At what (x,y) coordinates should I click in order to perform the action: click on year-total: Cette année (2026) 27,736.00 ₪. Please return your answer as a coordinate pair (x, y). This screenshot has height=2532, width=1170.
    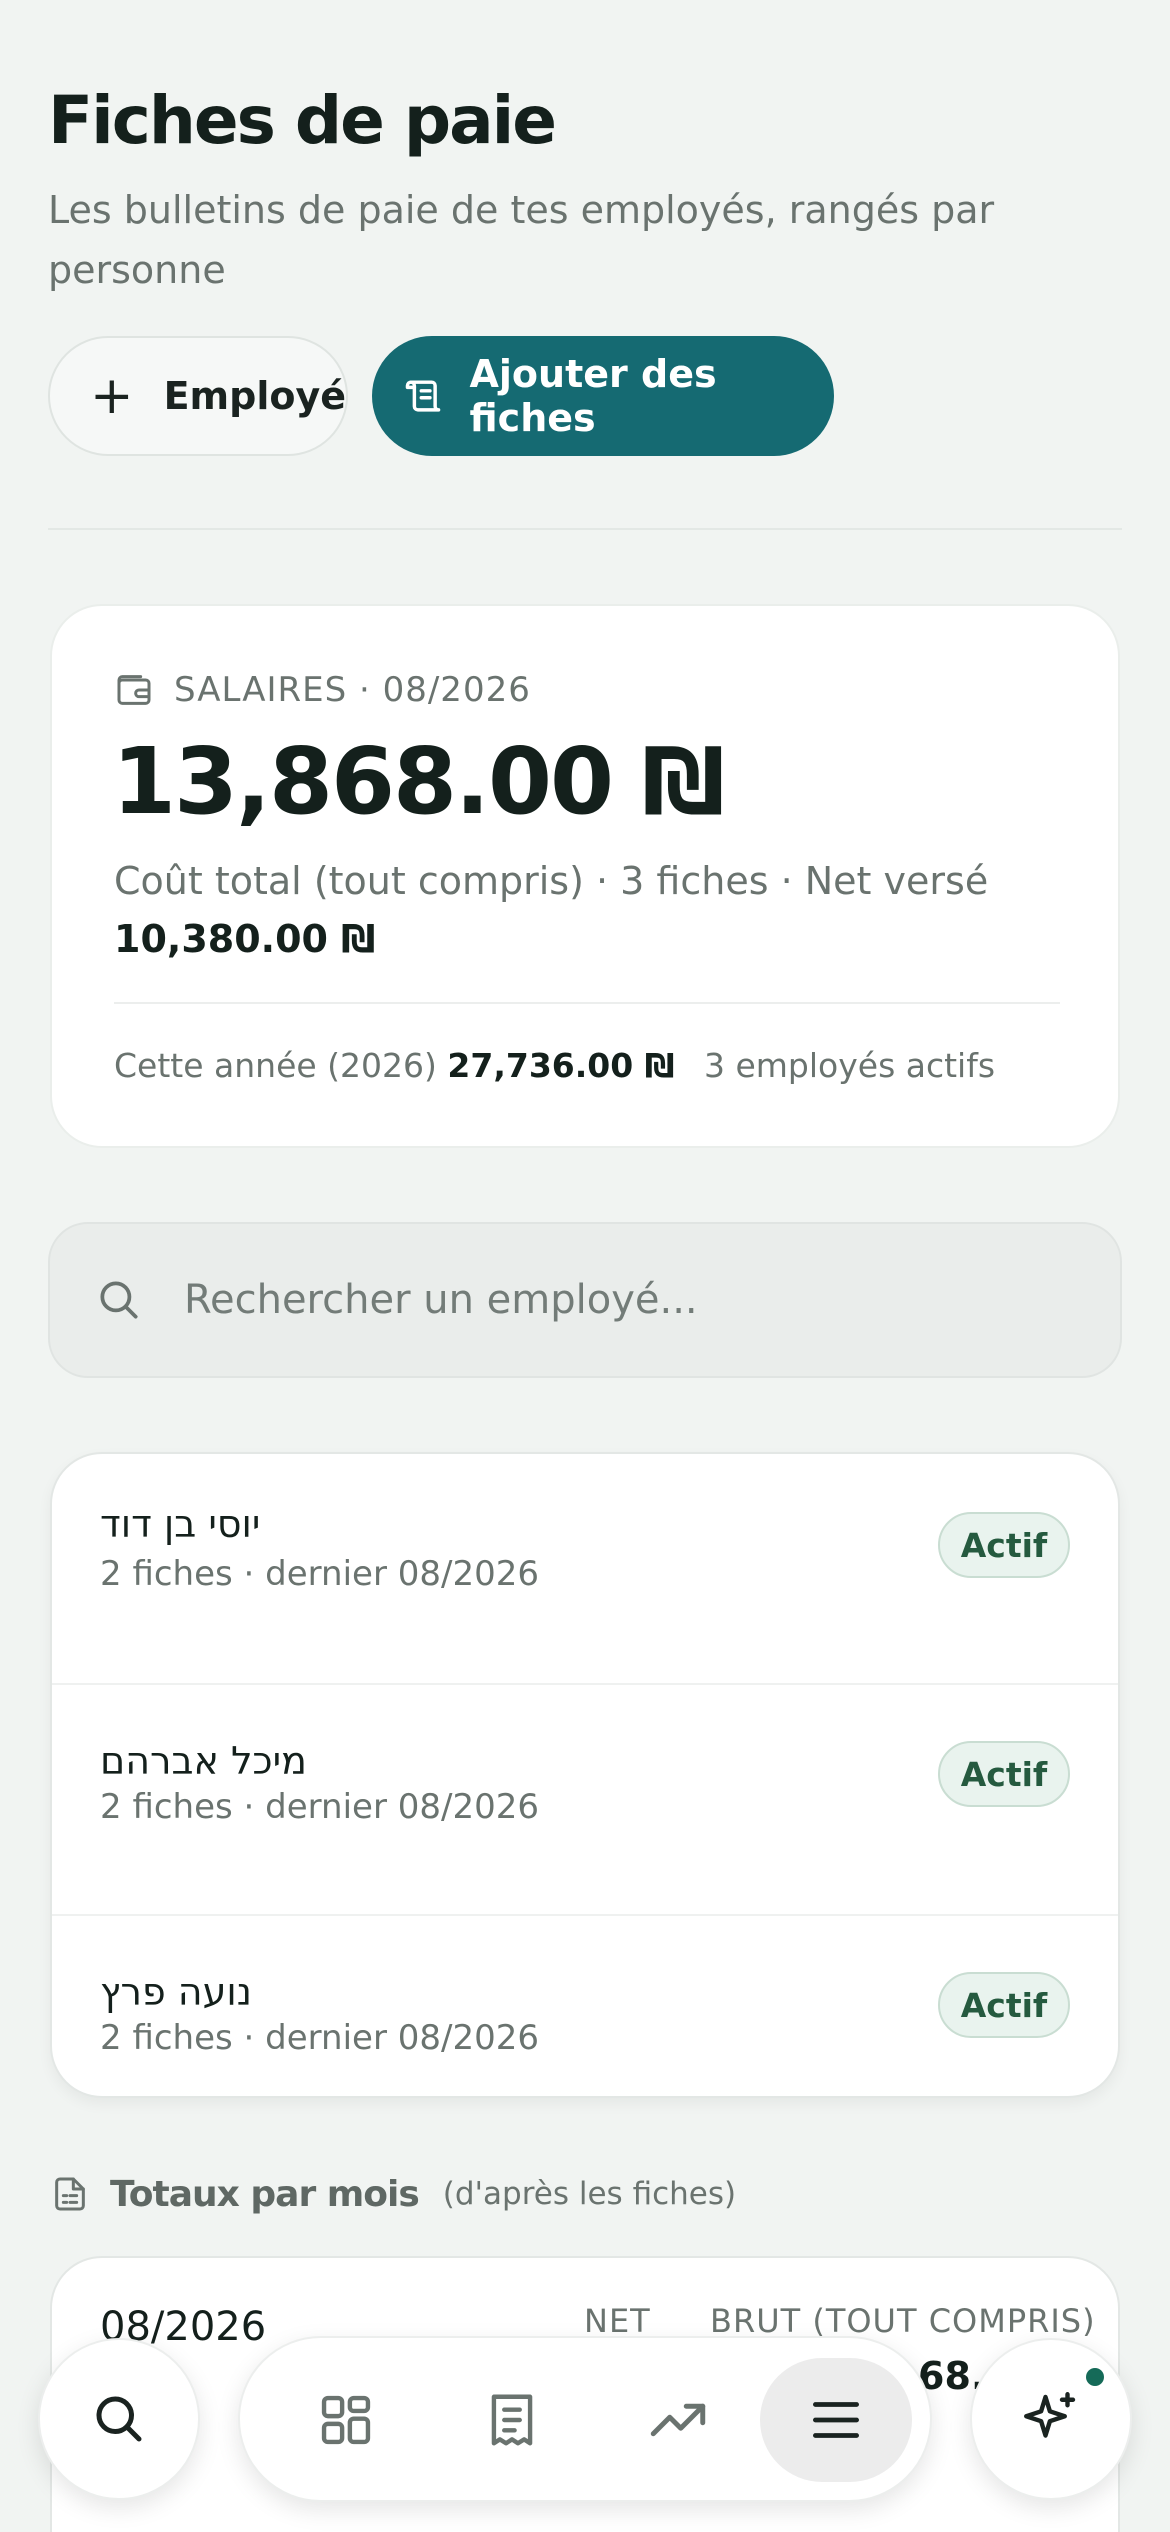
    Looking at the image, I should click on (394, 1065).